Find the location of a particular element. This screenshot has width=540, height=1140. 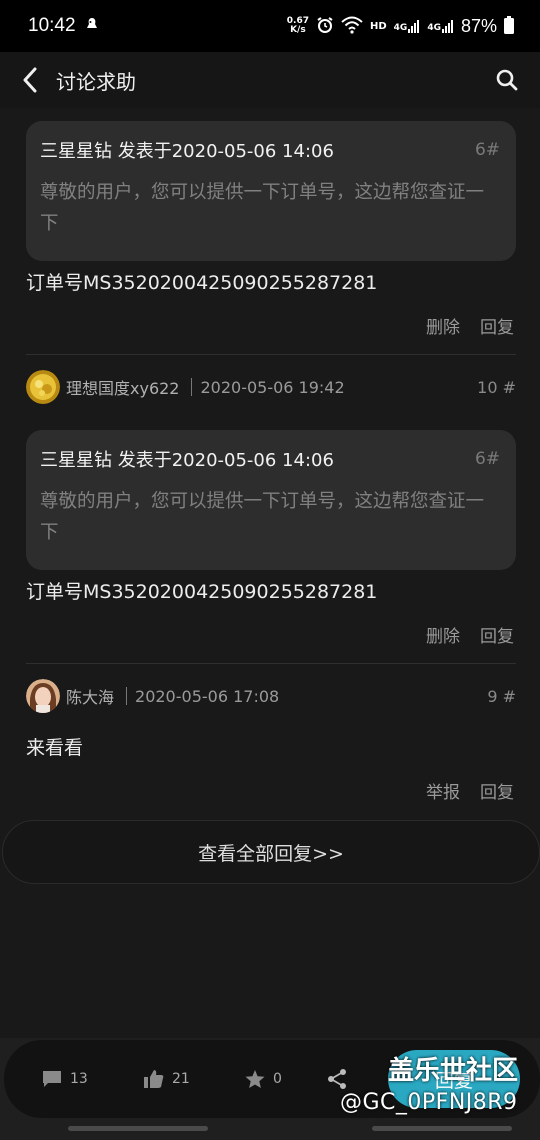

nav-handle-right is located at coordinates (442, 1128).